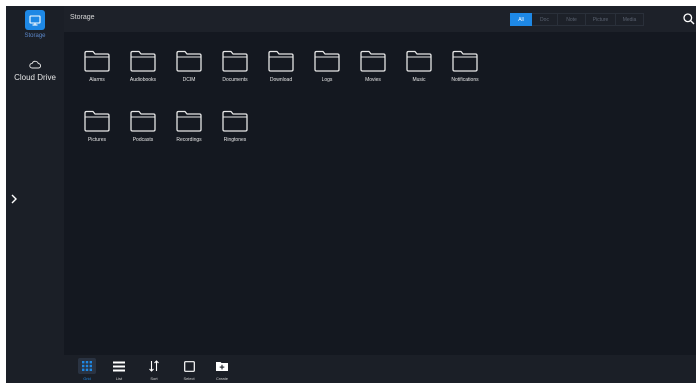 The width and height of the screenshot is (696, 383). What do you see at coordinates (143, 140) in the screenshot?
I see `folder-name: Podcasts` at bounding box center [143, 140].